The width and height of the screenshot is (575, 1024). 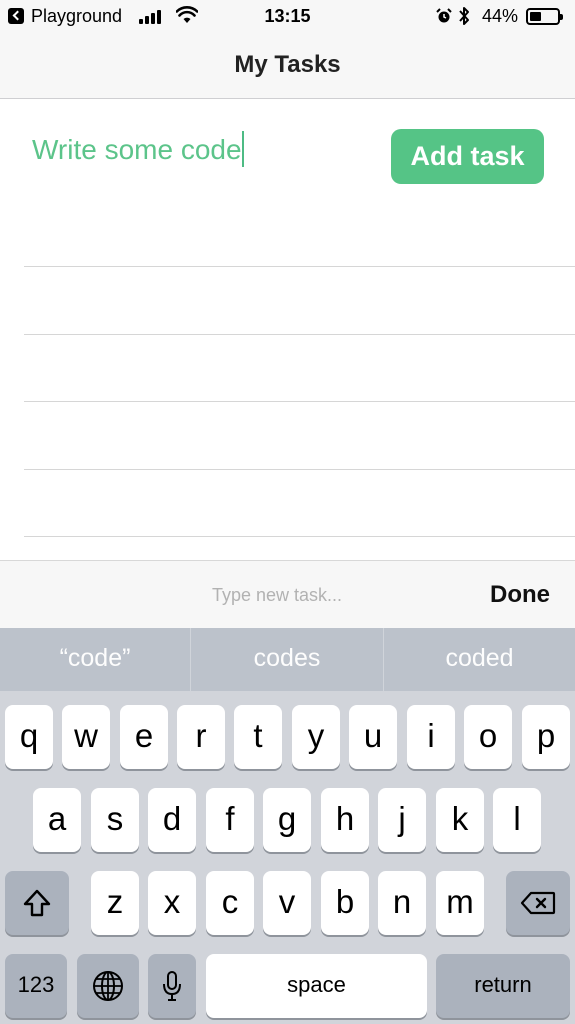 I want to click on globe-icon, so click(x=108, y=986).